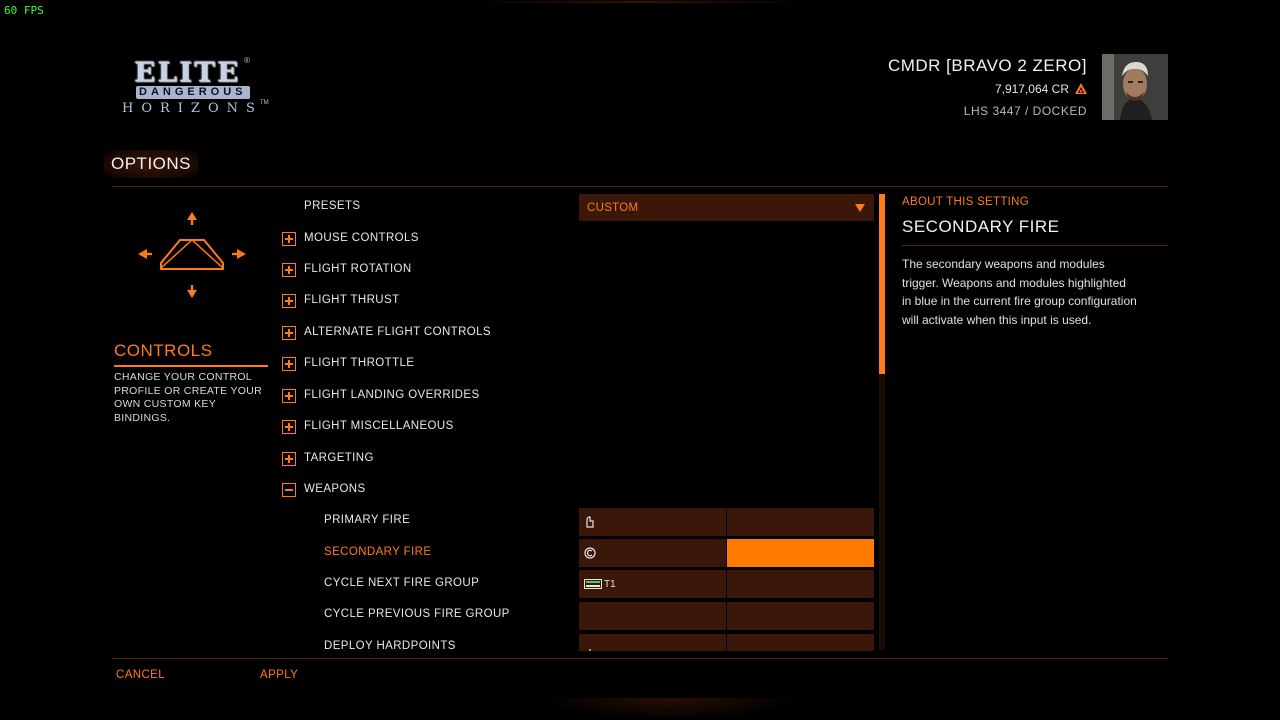 This screenshot has height=720, width=1280. Describe the element at coordinates (600, 584) in the screenshot. I see `keyboard-icon: T1` at that location.